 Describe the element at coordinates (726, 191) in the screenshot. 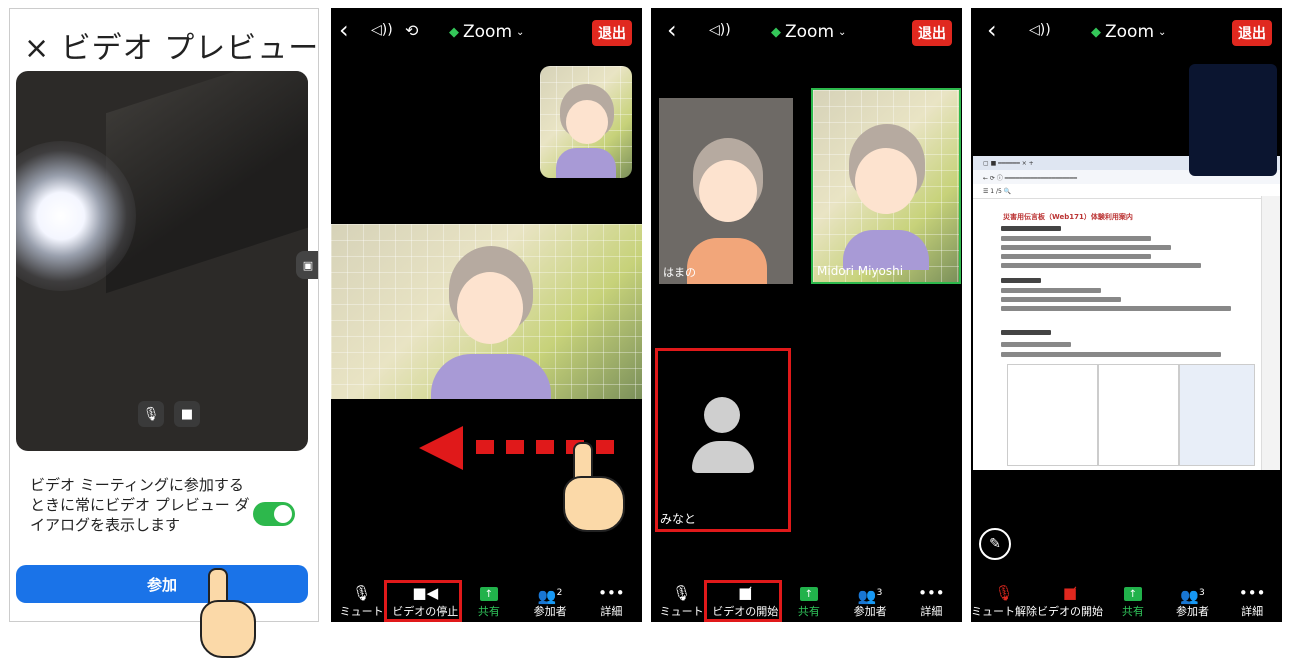

I see `participant-tile: はまの` at that location.